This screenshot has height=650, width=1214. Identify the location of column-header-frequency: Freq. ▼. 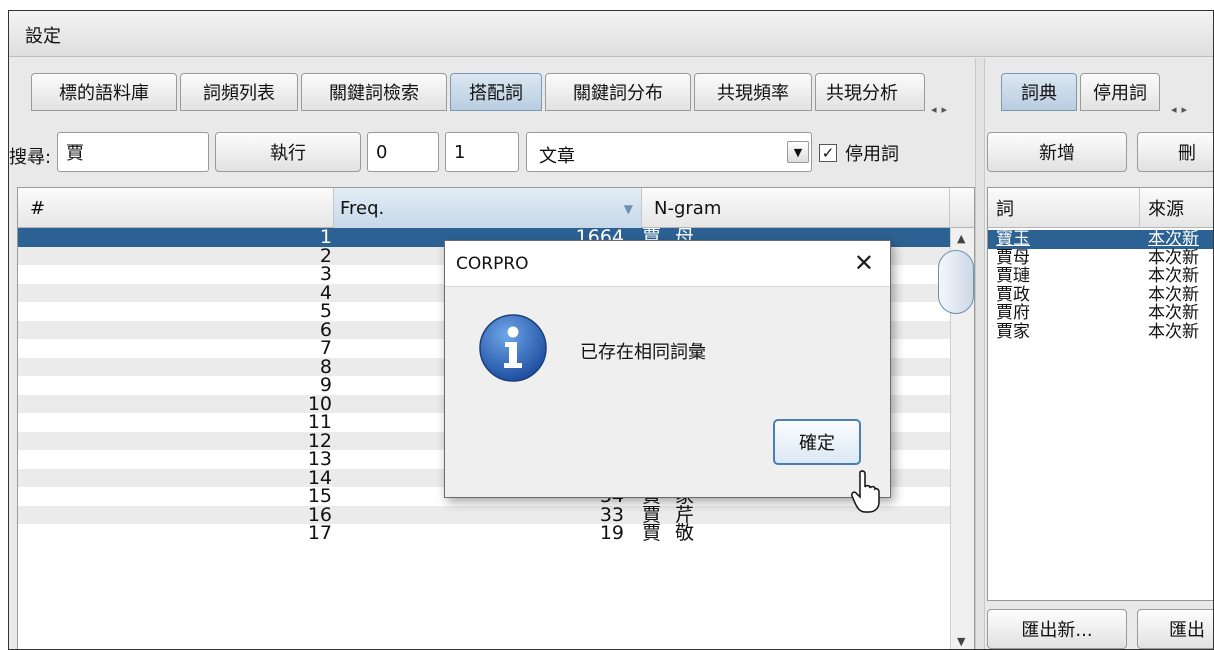
(488, 208).